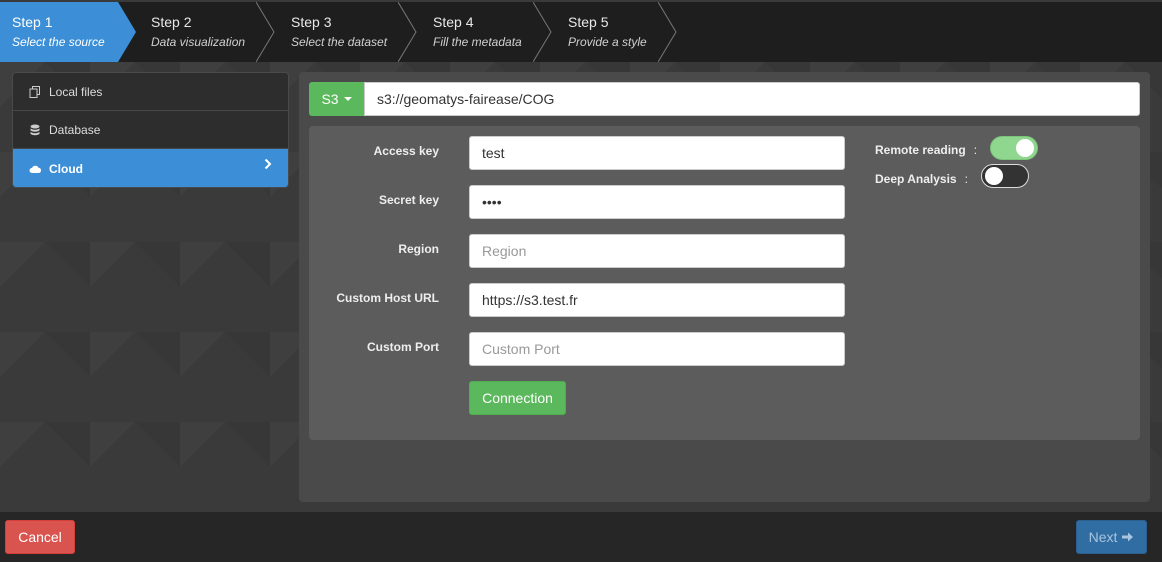 This screenshot has width=1162, height=562. What do you see at coordinates (517, 398) in the screenshot?
I see `connection-button: Connection` at bounding box center [517, 398].